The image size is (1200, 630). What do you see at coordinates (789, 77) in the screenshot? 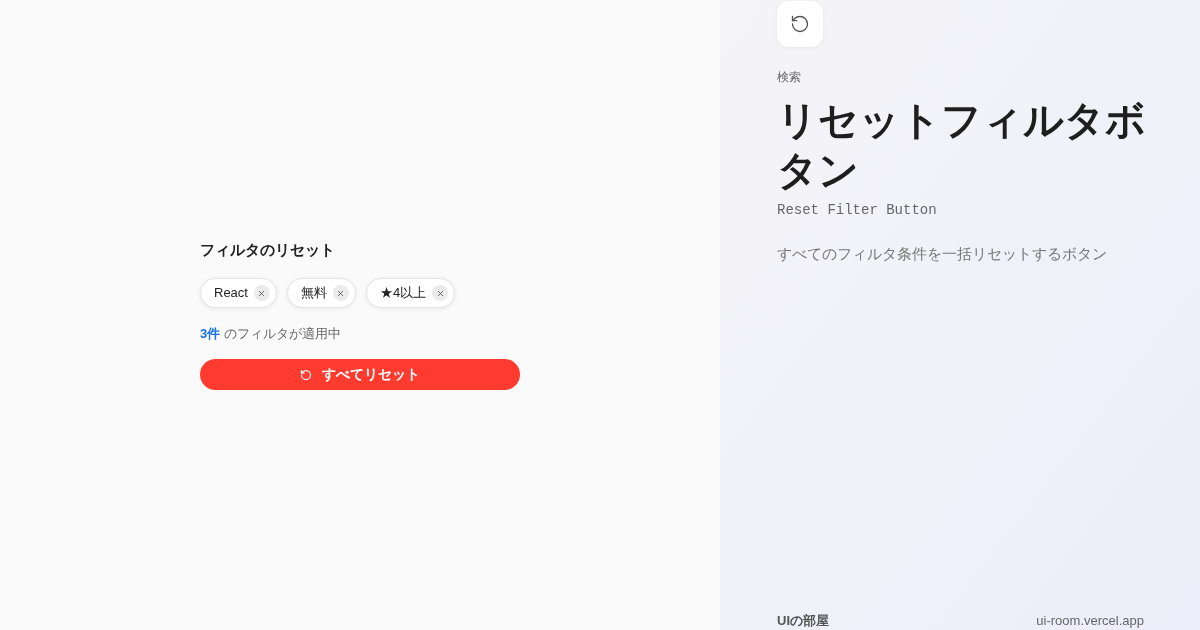
I see `category-label: 検索` at bounding box center [789, 77].